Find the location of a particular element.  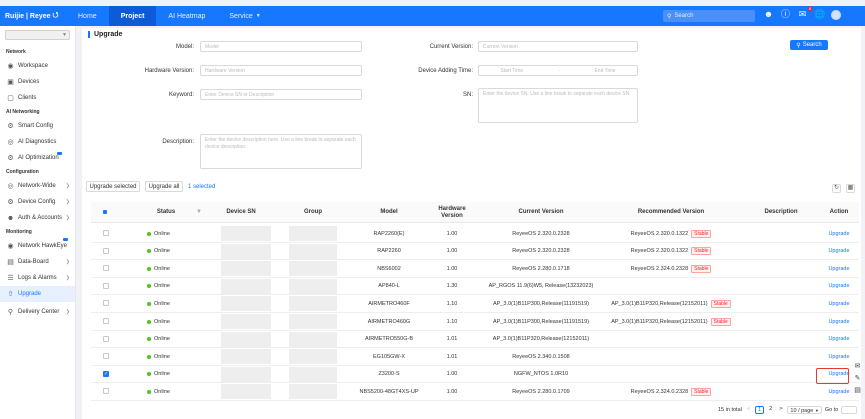

sidebar-item-devices: ▣ Devices is located at coordinates (37, 82).